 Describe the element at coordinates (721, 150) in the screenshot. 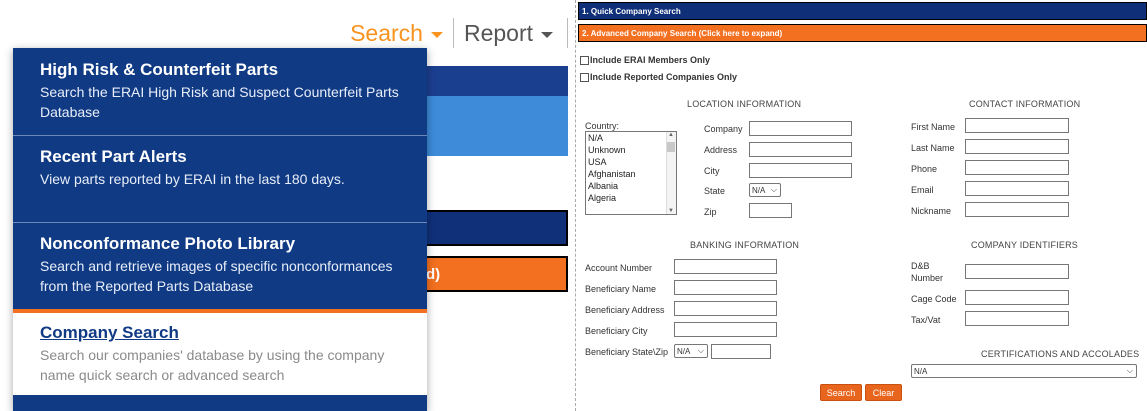

I see `address-label: Address` at that location.